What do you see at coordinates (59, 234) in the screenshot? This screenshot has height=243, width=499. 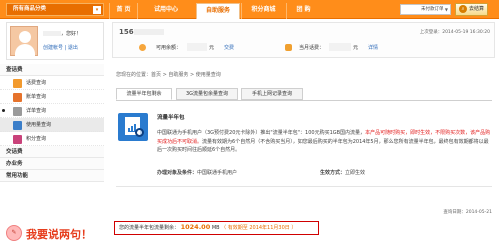 I see `feedback-text: 我要说两句！` at bounding box center [59, 234].